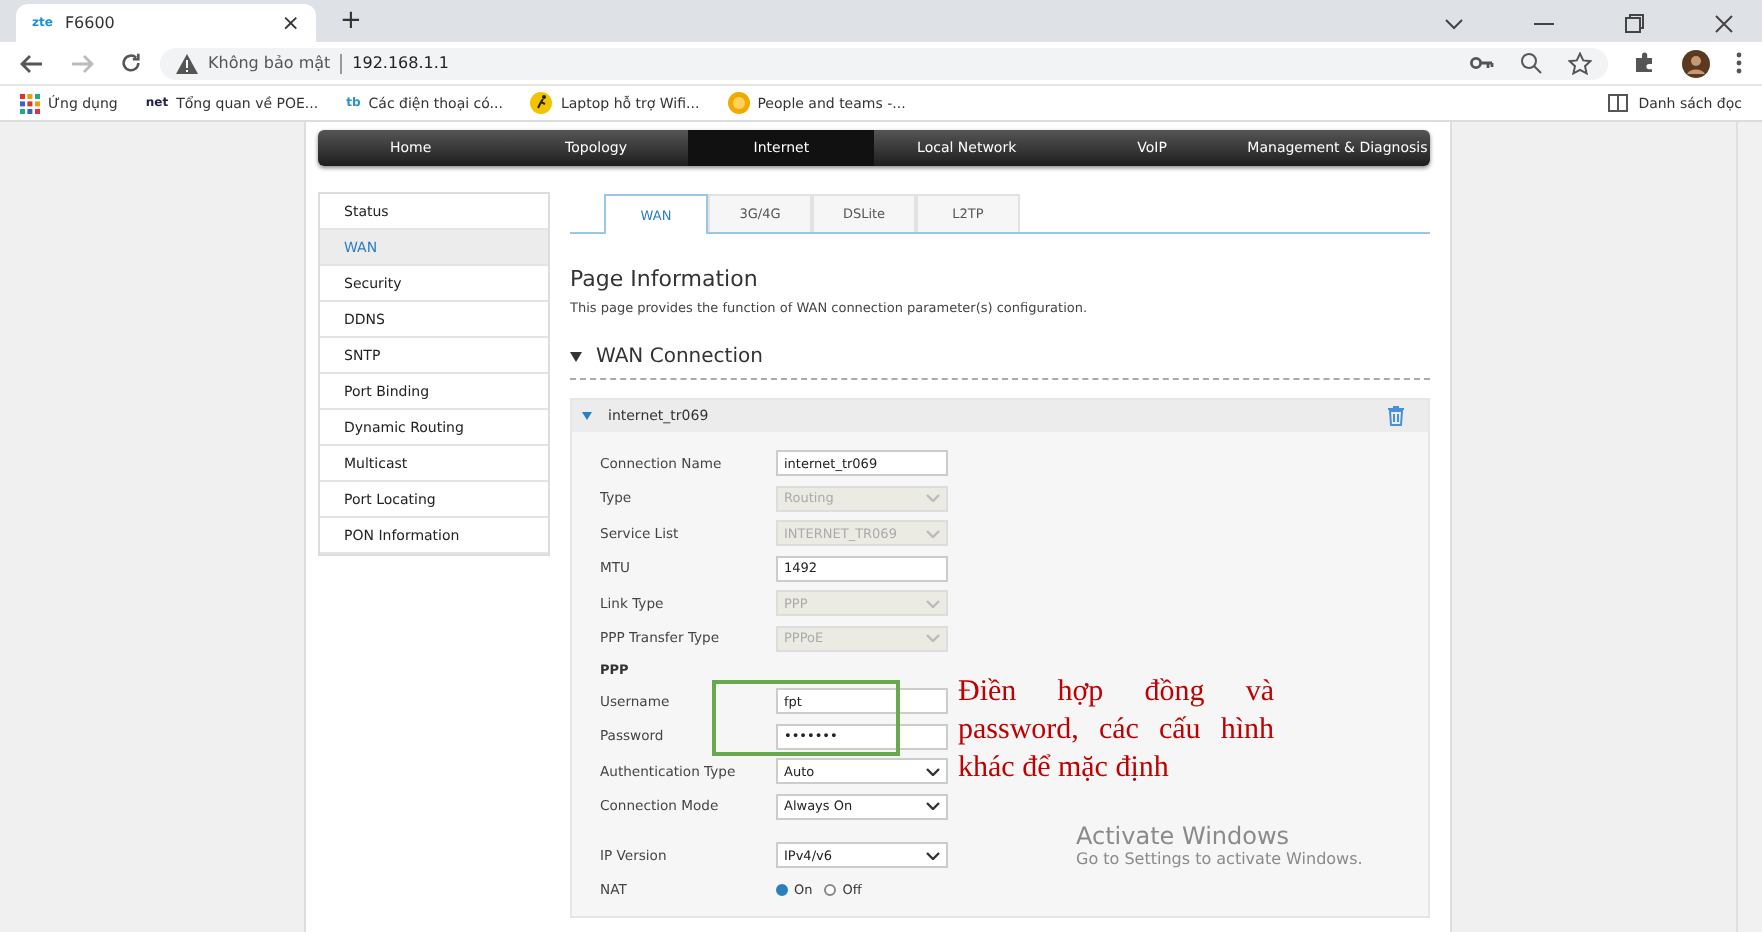  Describe the element at coordinates (1482, 63) in the screenshot. I see `key-icon` at that location.